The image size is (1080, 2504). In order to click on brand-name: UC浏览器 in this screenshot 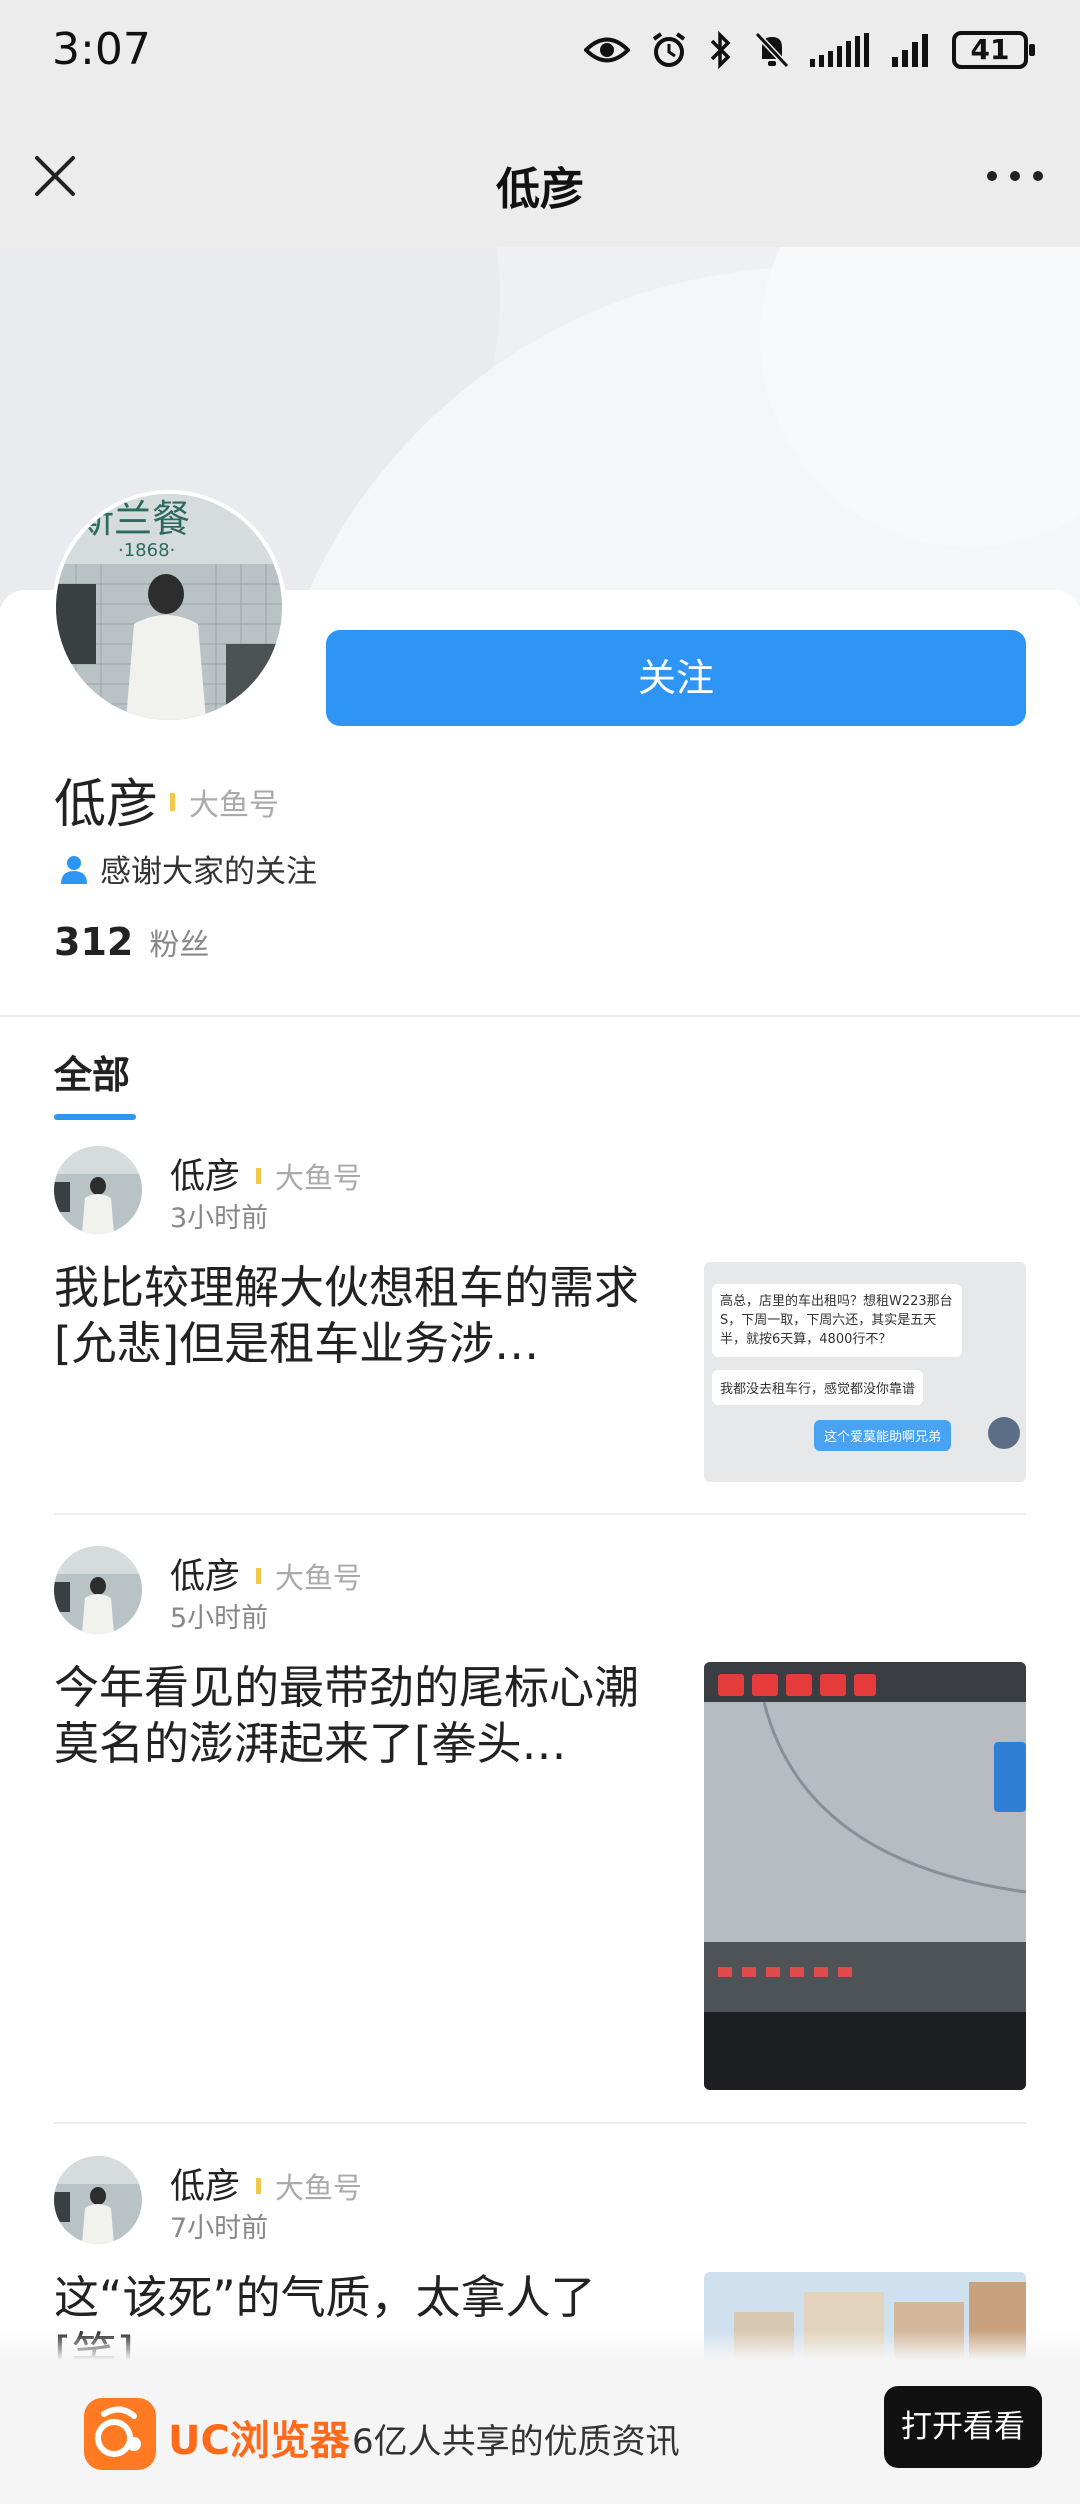, I will do `click(259, 2441)`.